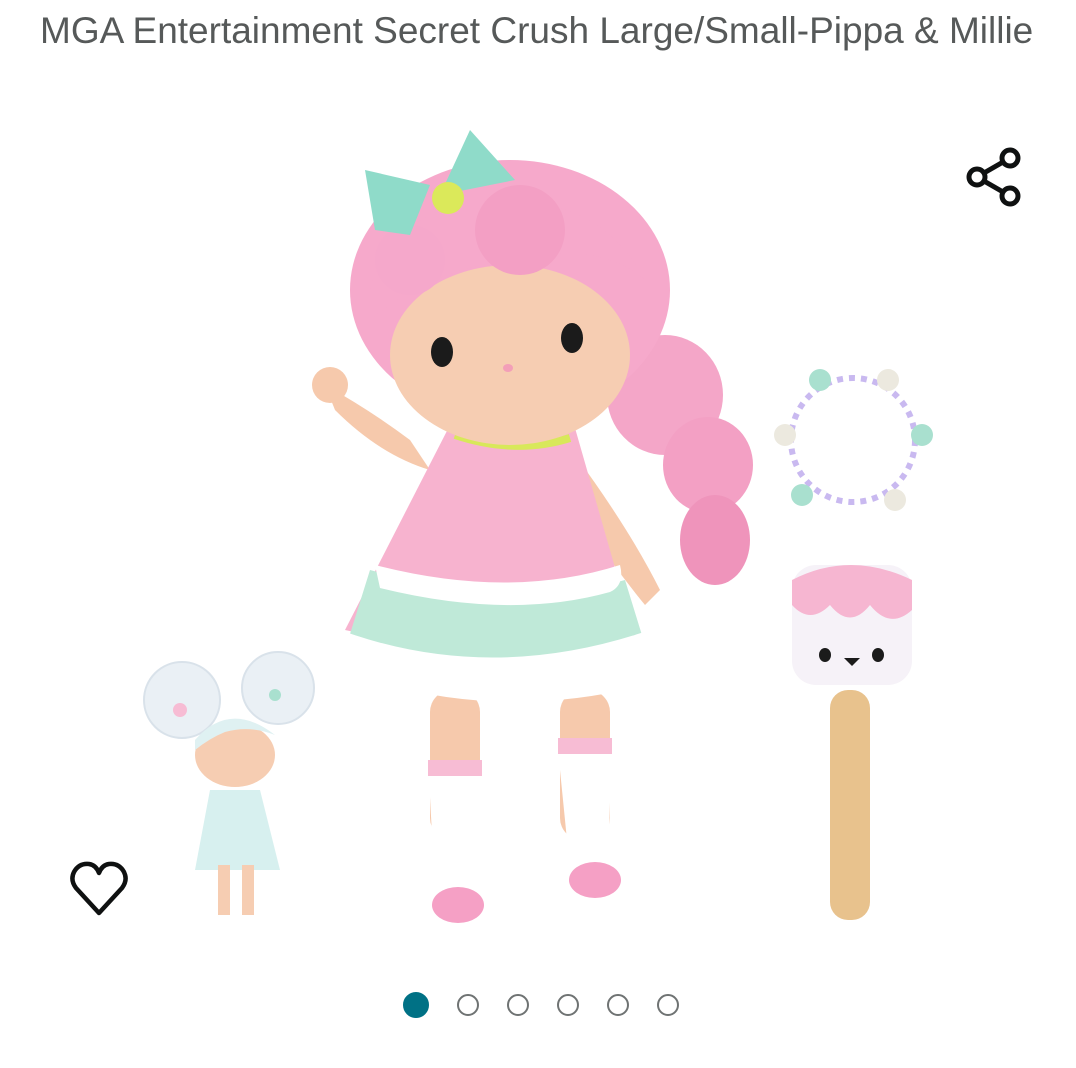  I want to click on share-button, so click(995, 177).